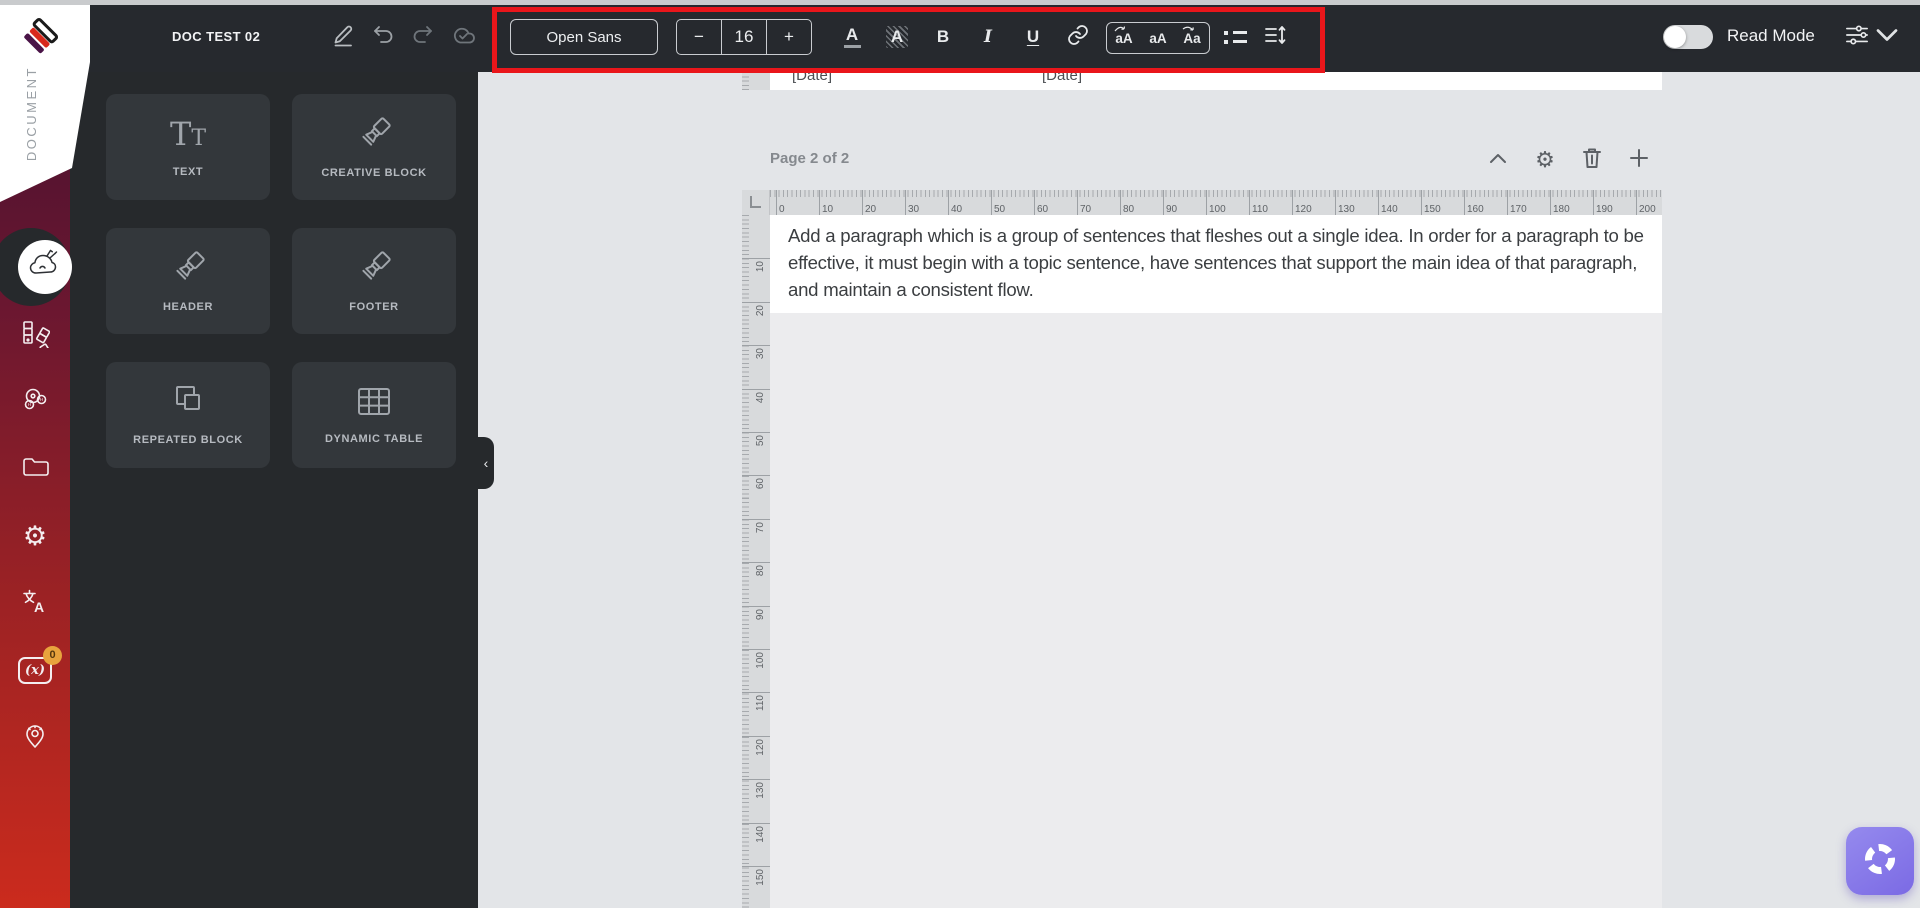  Describe the element at coordinates (188, 404) in the screenshot. I see `copy-icon` at that location.